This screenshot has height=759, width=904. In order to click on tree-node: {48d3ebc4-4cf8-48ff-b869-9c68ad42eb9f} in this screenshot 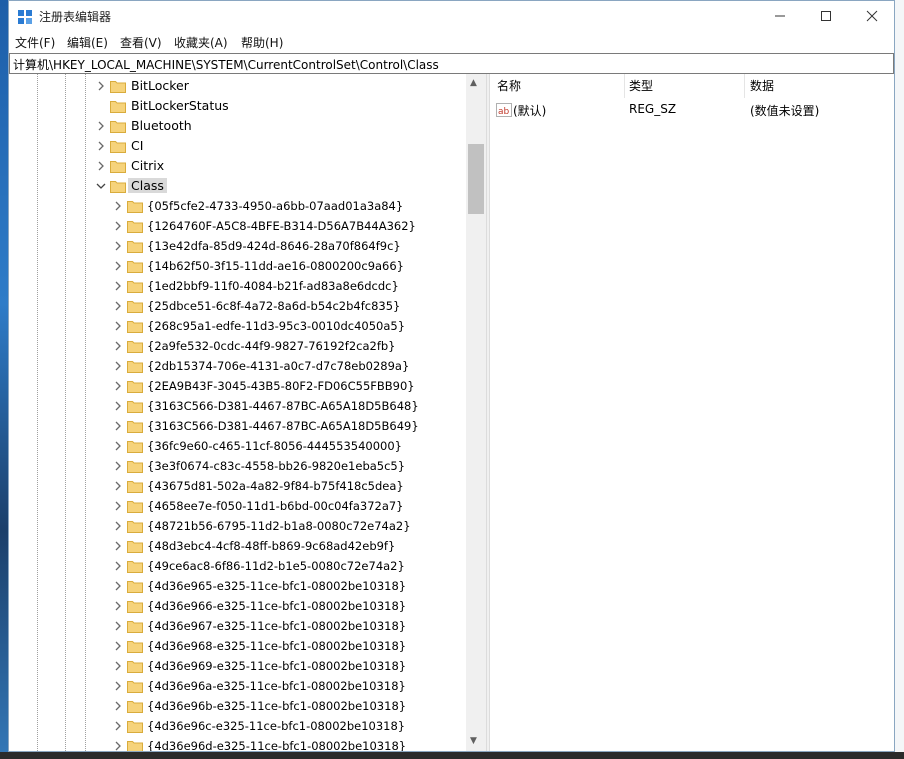, I will do `click(229, 547)`.